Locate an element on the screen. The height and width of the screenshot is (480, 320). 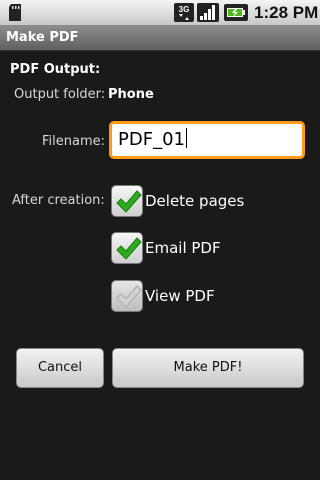
filename-value: PDF_01 is located at coordinates (151, 139).